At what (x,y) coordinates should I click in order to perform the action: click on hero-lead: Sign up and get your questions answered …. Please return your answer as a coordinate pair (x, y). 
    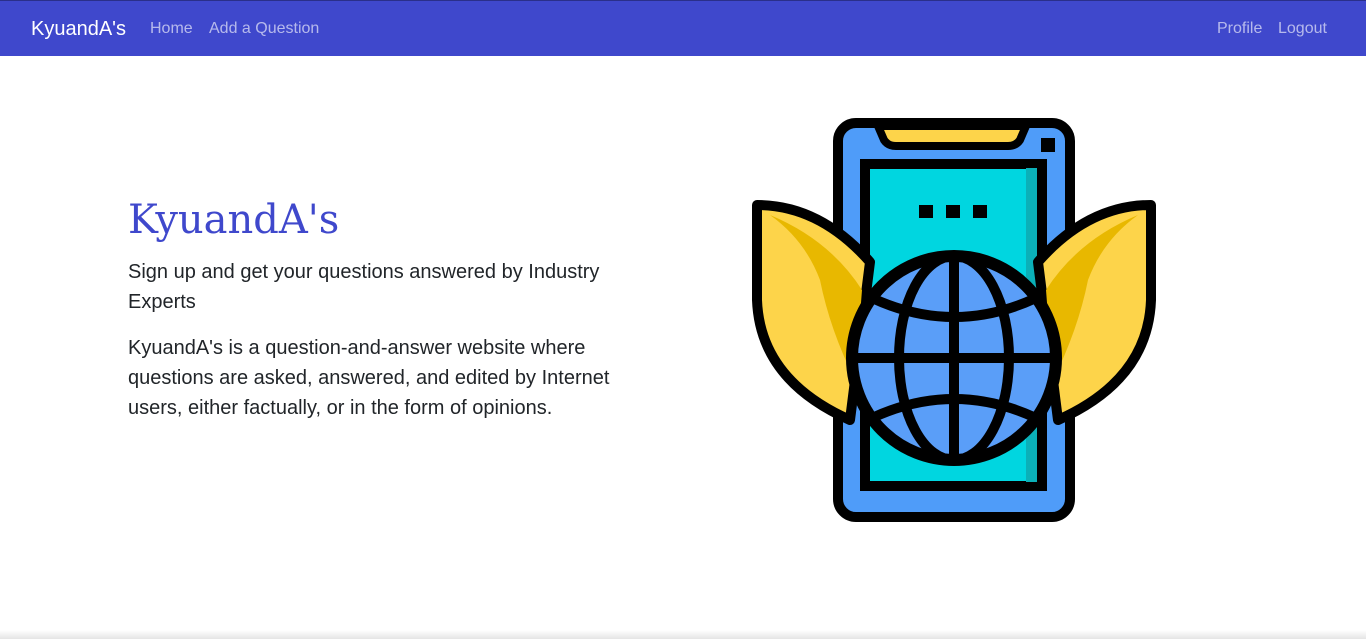
    Looking at the image, I should click on (364, 287).